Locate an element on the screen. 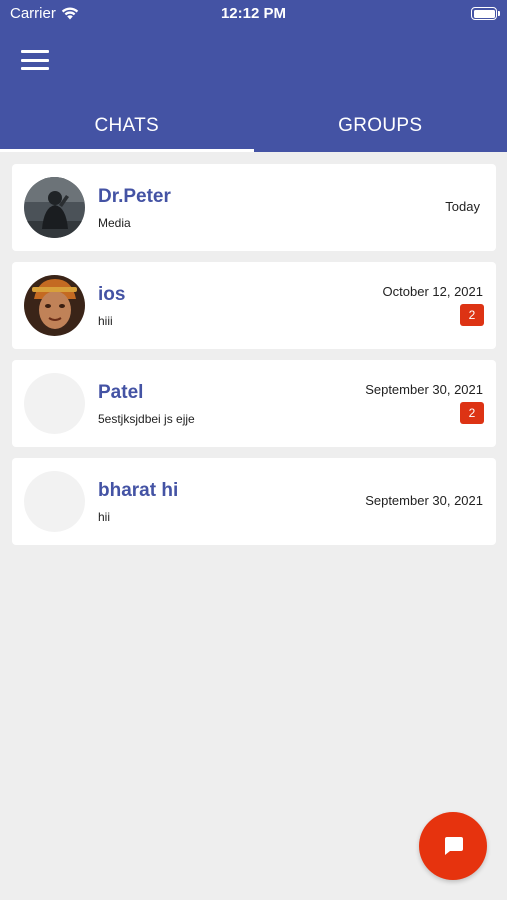  chat-bubble-icon is located at coordinates (454, 846).